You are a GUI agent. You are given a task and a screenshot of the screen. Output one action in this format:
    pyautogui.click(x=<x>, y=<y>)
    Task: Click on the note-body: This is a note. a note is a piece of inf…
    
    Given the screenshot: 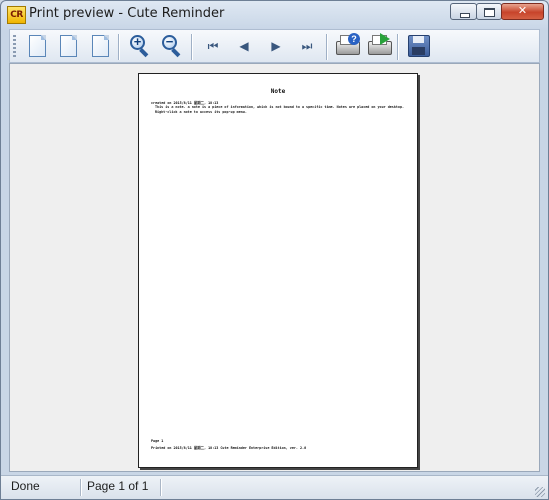 What is the action you would take?
    pyautogui.click(x=280, y=109)
    